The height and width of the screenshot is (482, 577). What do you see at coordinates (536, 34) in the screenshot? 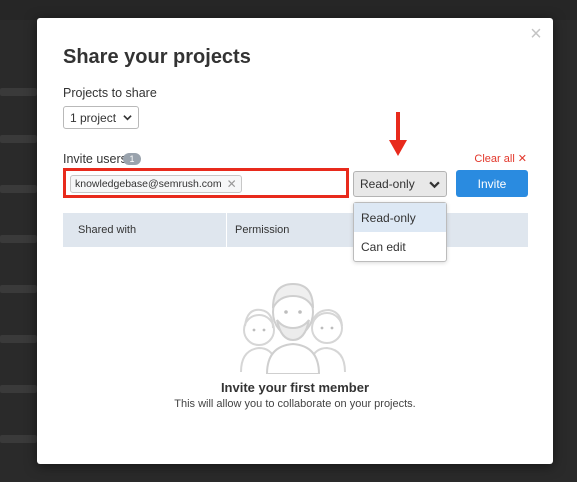
I see `close-icon: ×` at bounding box center [536, 34].